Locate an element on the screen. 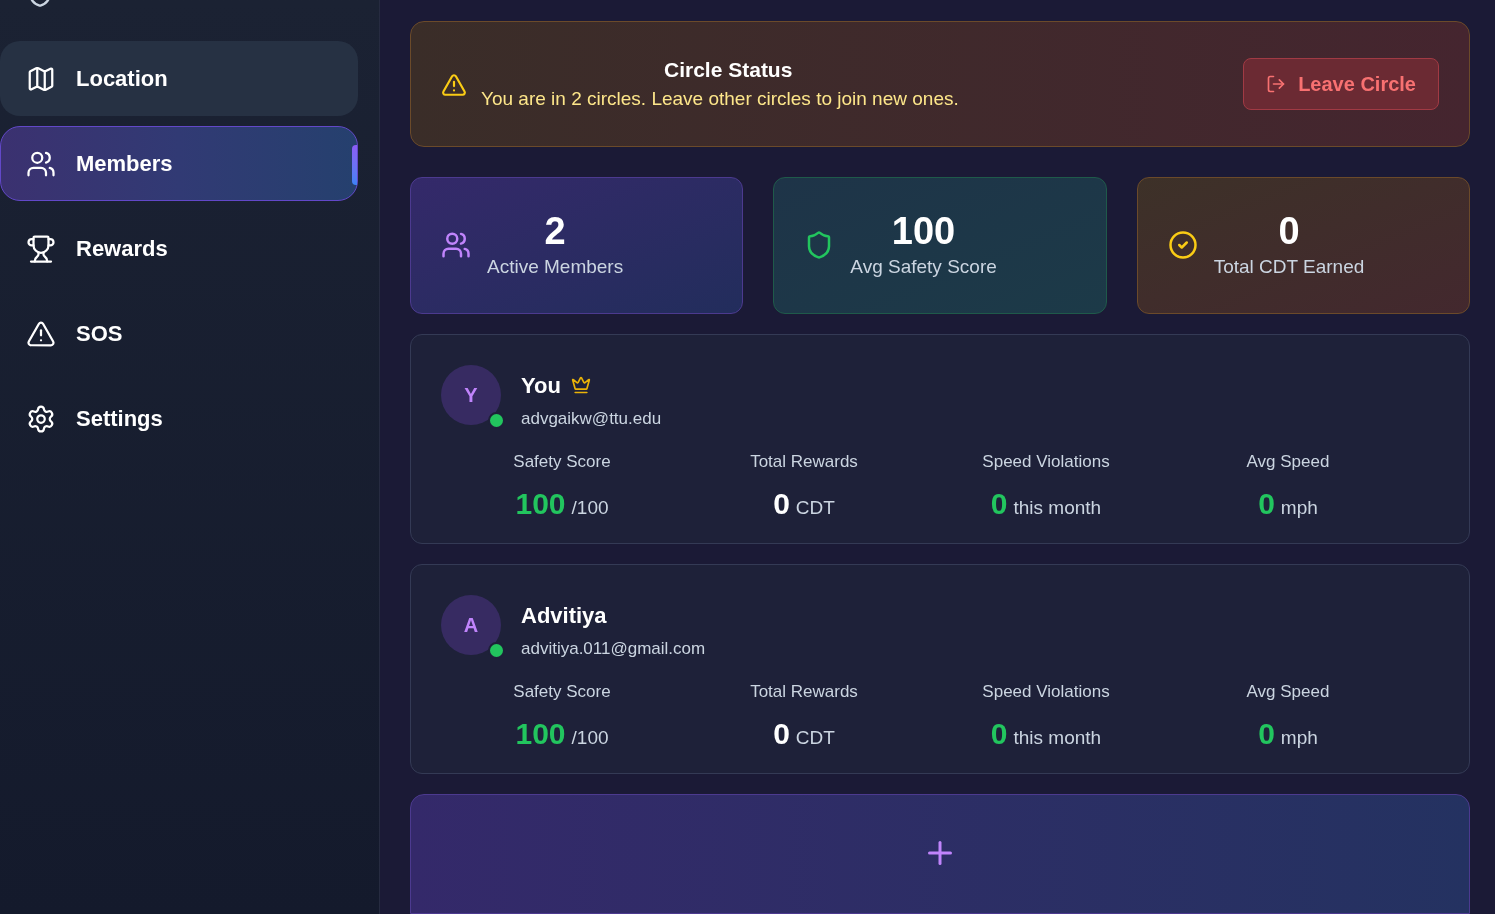 The width and height of the screenshot is (1495, 914). exit-icon is located at coordinates (1276, 83).